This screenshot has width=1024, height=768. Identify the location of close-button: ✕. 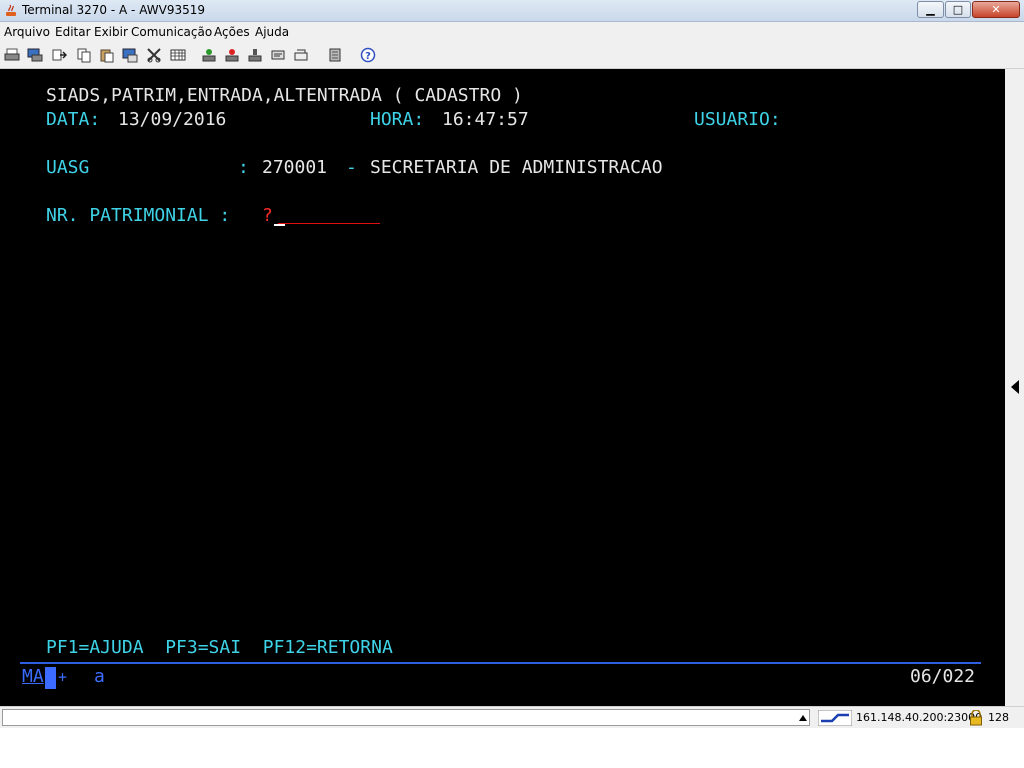
(996, 9).